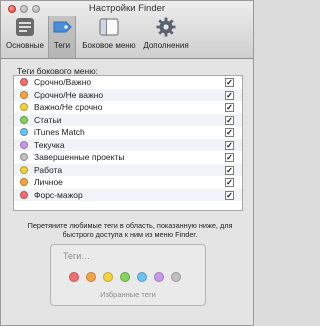  I want to click on tag-row: iTunes Match ✓, so click(128, 132).